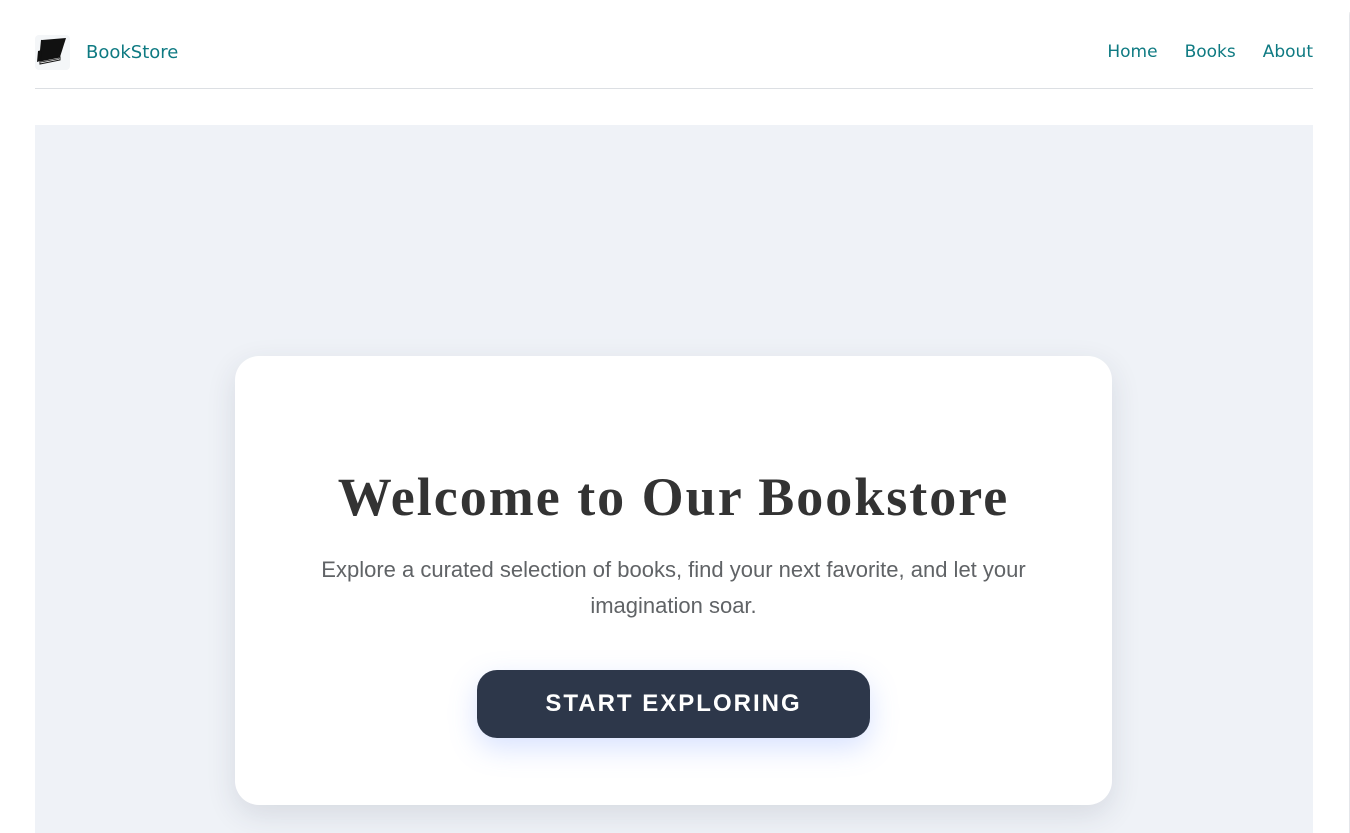 The height and width of the screenshot is (833, 1350). What do you see at coordinates (1132, 52) in the screenshot?
I see `nav-home-link: Home` at bounding box center [1132, 52].